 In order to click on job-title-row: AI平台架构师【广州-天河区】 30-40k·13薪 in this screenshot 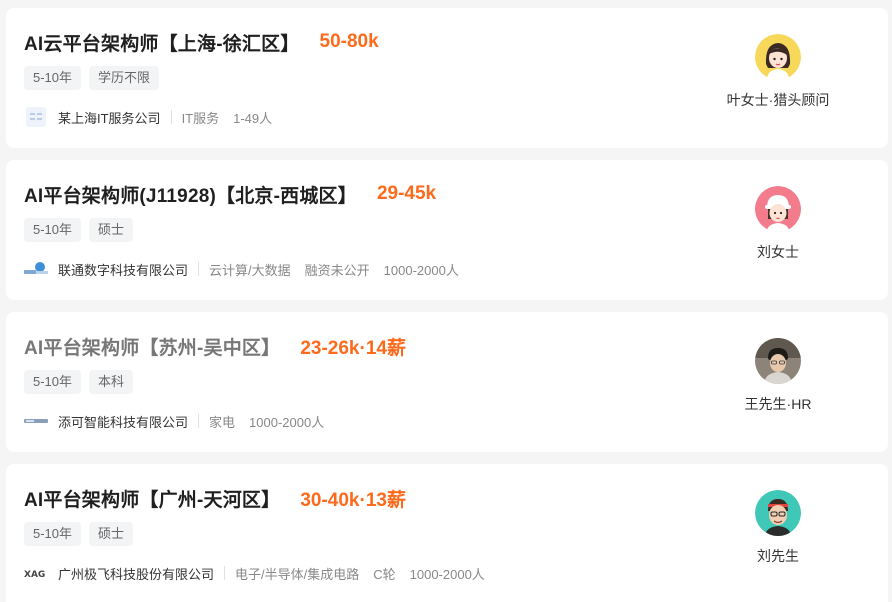, I will do `click(215, 498)`.